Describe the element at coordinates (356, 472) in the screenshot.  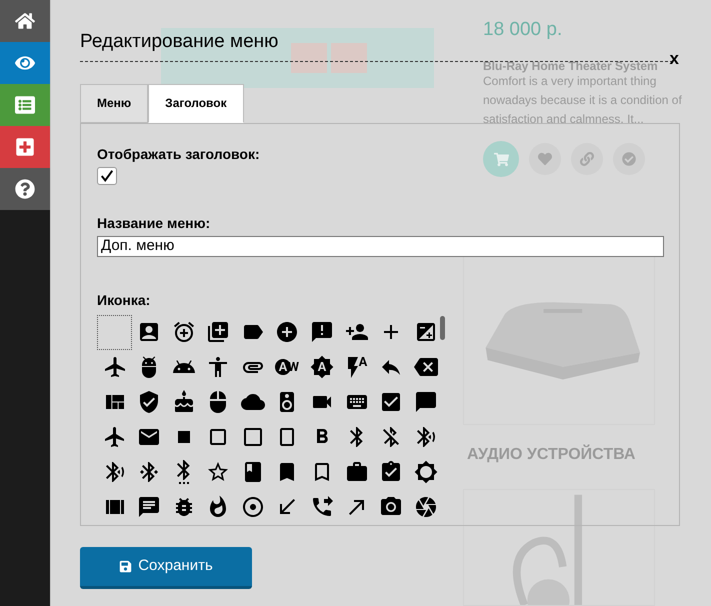
I see `briefcase-icon` at that location.